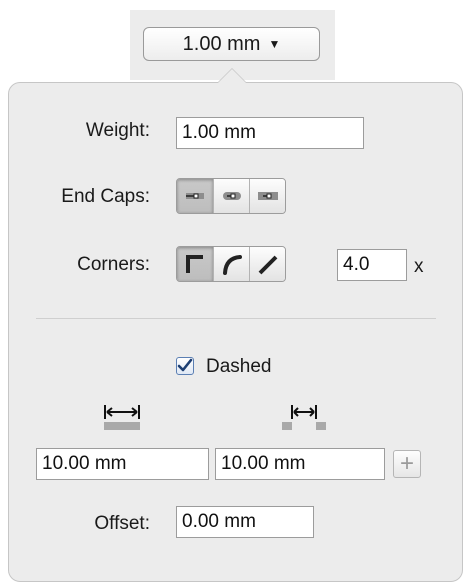 Image resolution: width=470 pixels, height=582 pixels. What do you see at coordinates (113, 264) in the screenshot?
I see `corners-label: Corners:` at bounding box center [113, 264].